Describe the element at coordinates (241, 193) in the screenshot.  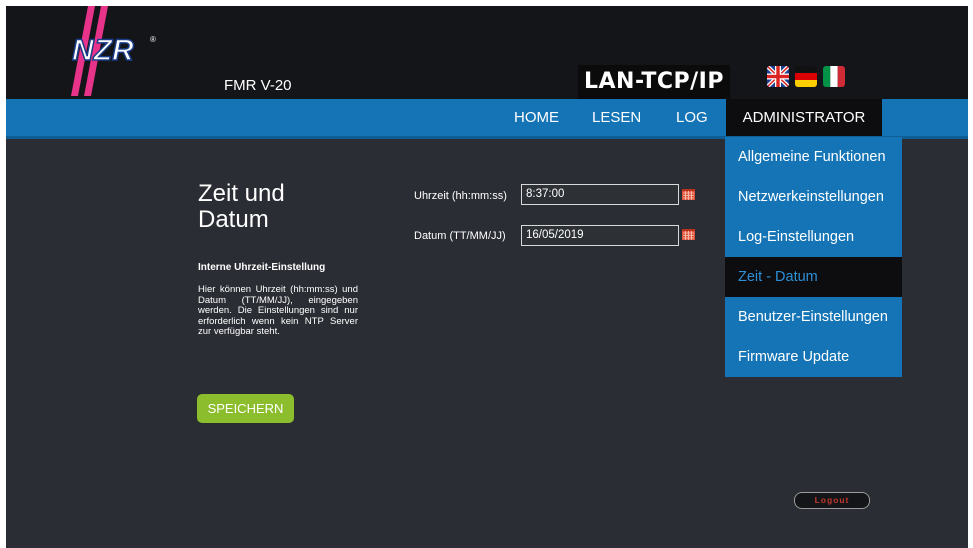
I see `page-title-line-1: Zeit und` at that location.